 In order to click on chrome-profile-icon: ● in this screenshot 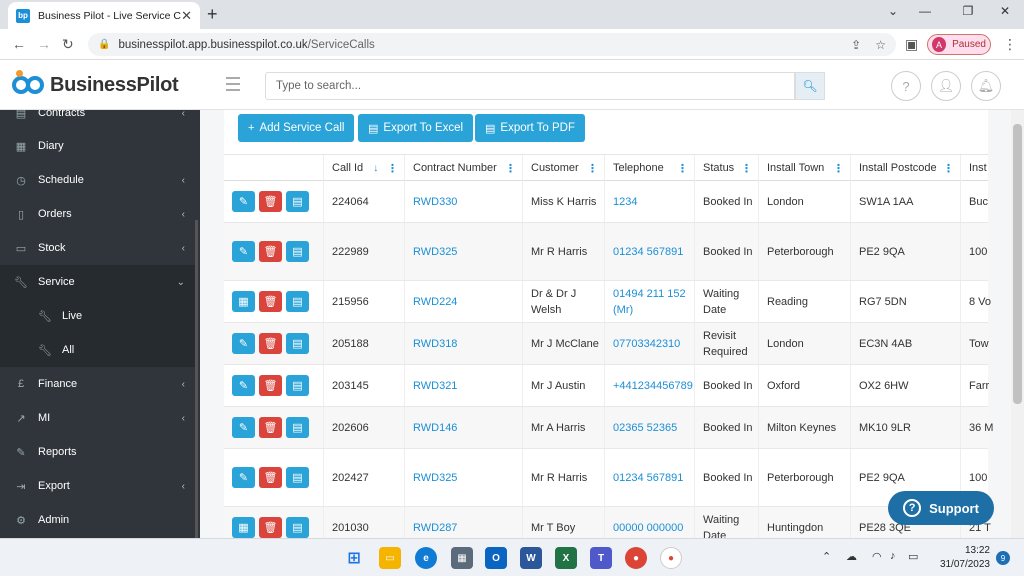, I will do `click(671, 558)`.